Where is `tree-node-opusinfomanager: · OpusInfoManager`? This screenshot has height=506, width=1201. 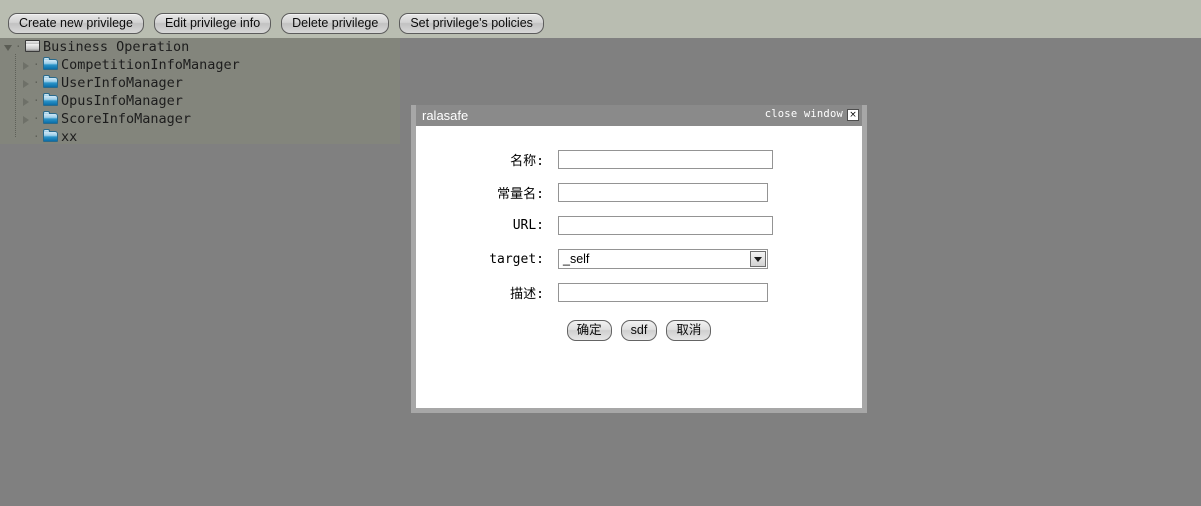 tree-node-opusinfomanager: · OpusInfoManager is located at coordinates (200, 101).